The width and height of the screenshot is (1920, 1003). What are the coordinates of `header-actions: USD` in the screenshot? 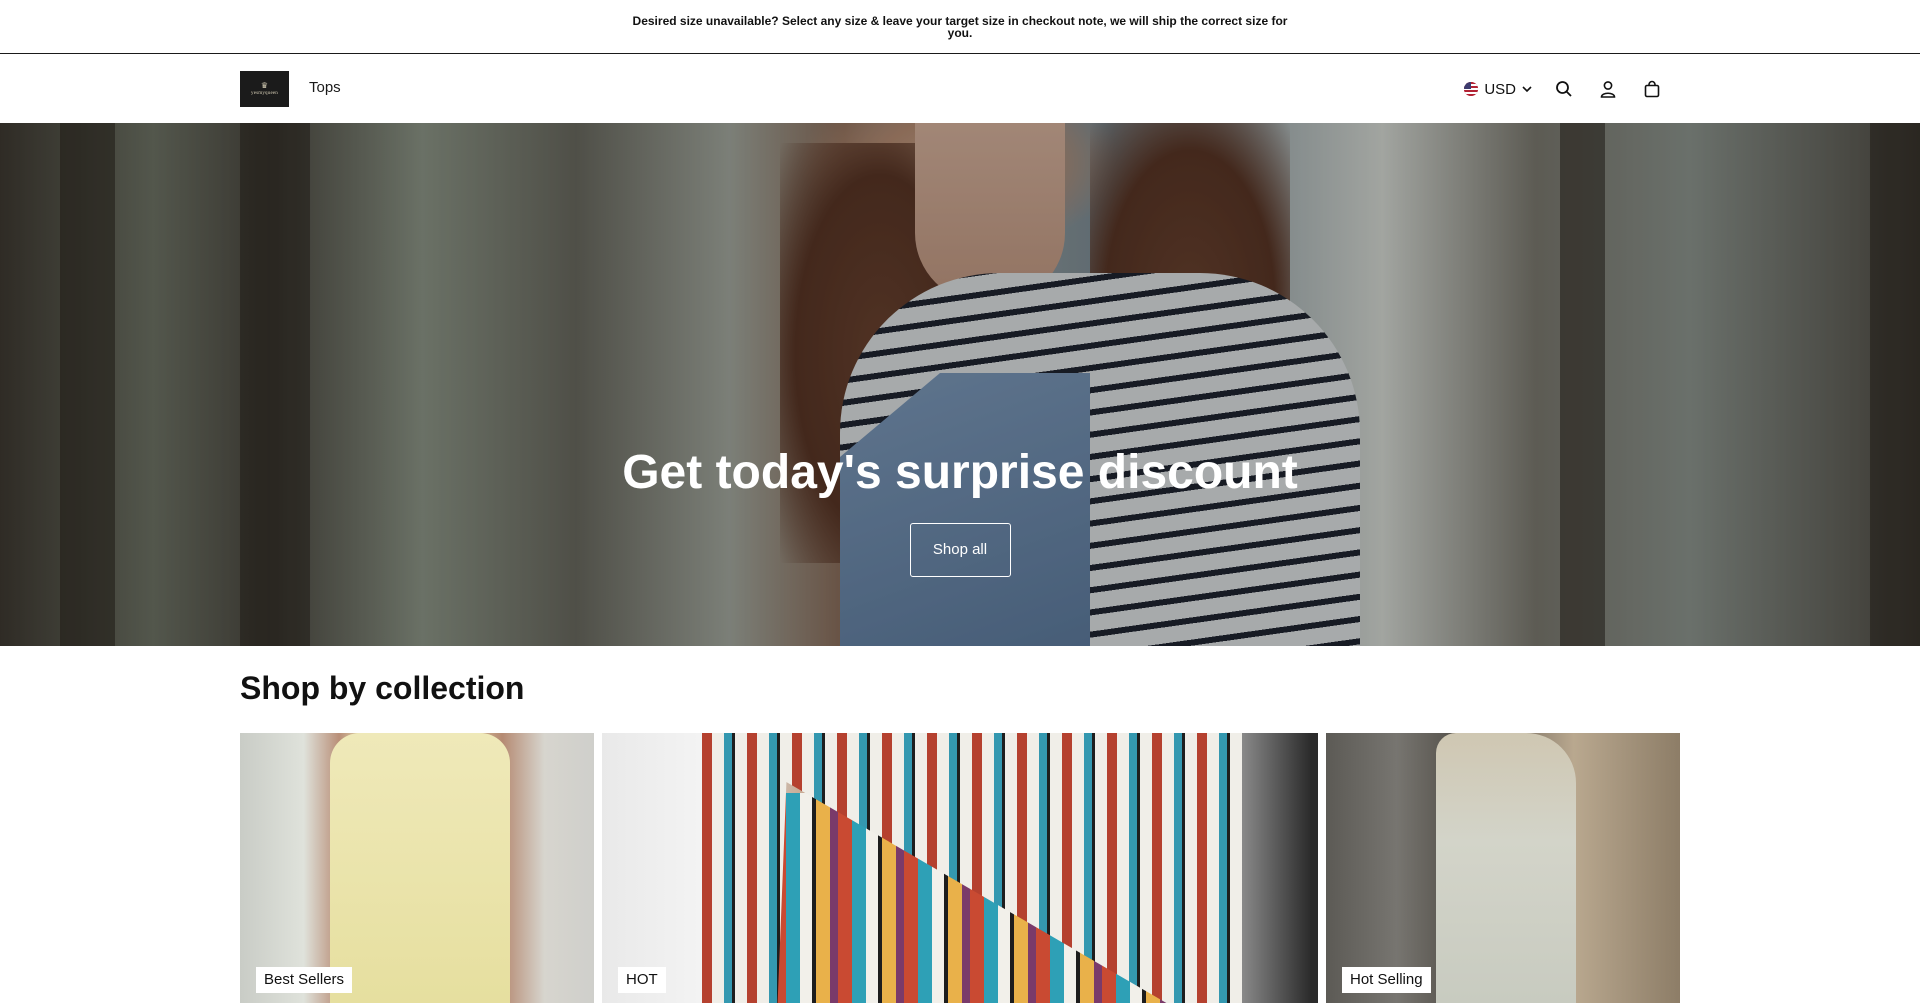 It's located at (1564, 89).